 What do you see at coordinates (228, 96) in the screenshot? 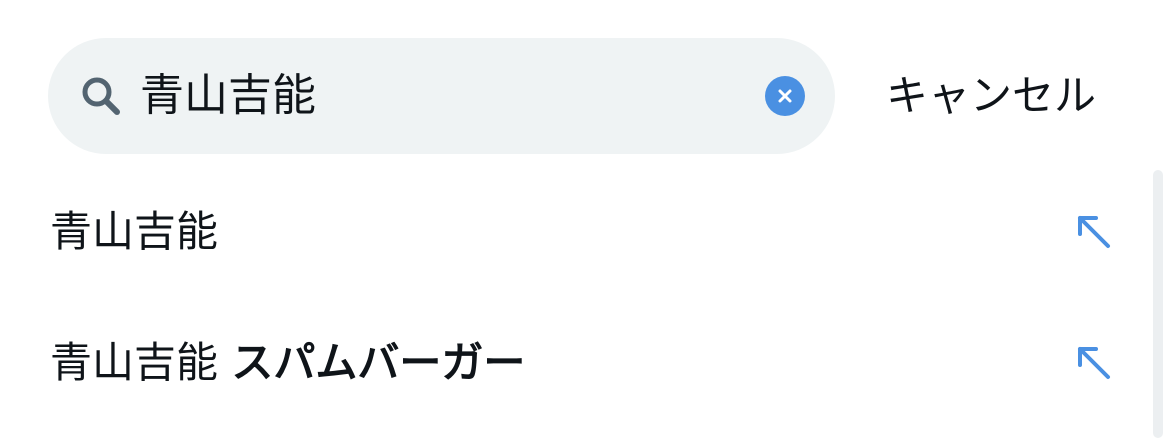
I see `search-input: 青山吉能` at bounding box center [228, 96].